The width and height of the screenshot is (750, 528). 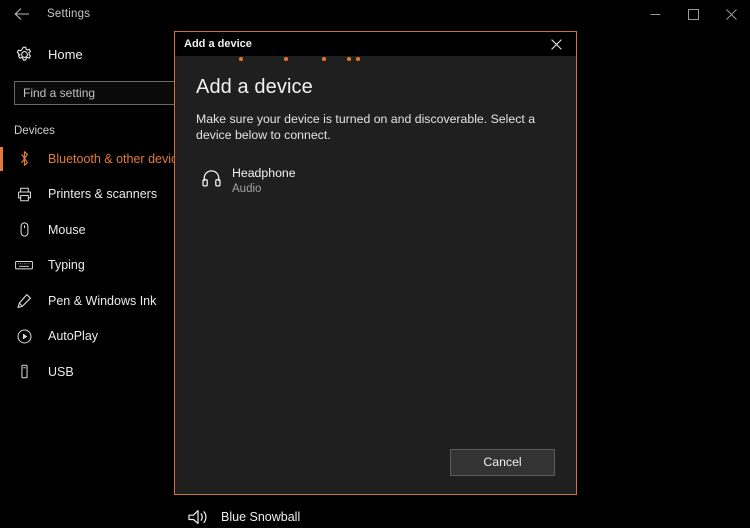 What do you see at coordinates (67, 229) in the screenshot?
I see `sidebar-item-label: Mouse` at bounding box center [67, 229].